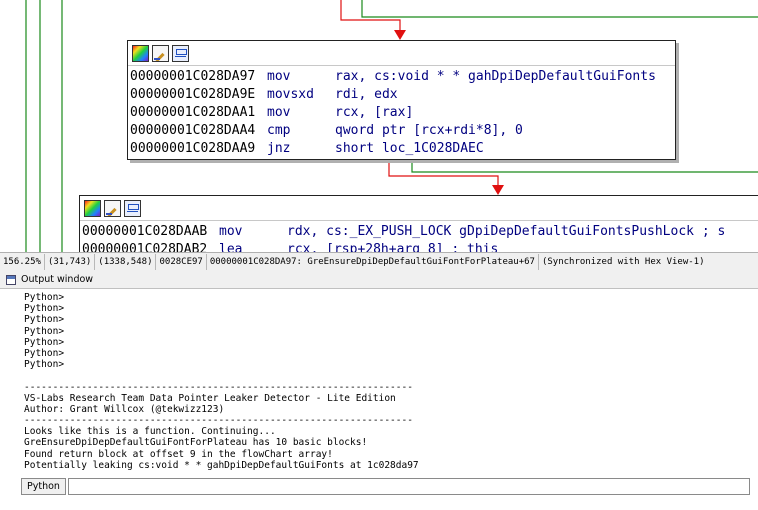 This screenshot has height=510, width=758. What do you see at coordinates (429, 130) in the screenshot?
I see `instruction-operands: qword ptr [rcx+rdi*8], 0` at bounding box center [429, 130].